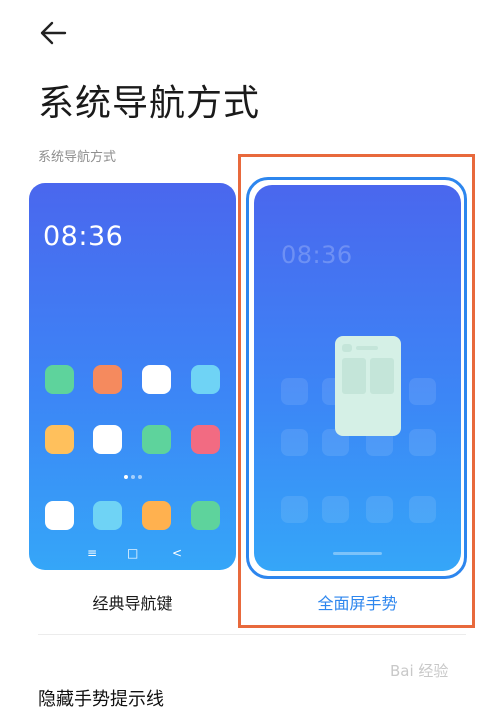  I want to click on watermark: Bai 经验, so click(419, 671).